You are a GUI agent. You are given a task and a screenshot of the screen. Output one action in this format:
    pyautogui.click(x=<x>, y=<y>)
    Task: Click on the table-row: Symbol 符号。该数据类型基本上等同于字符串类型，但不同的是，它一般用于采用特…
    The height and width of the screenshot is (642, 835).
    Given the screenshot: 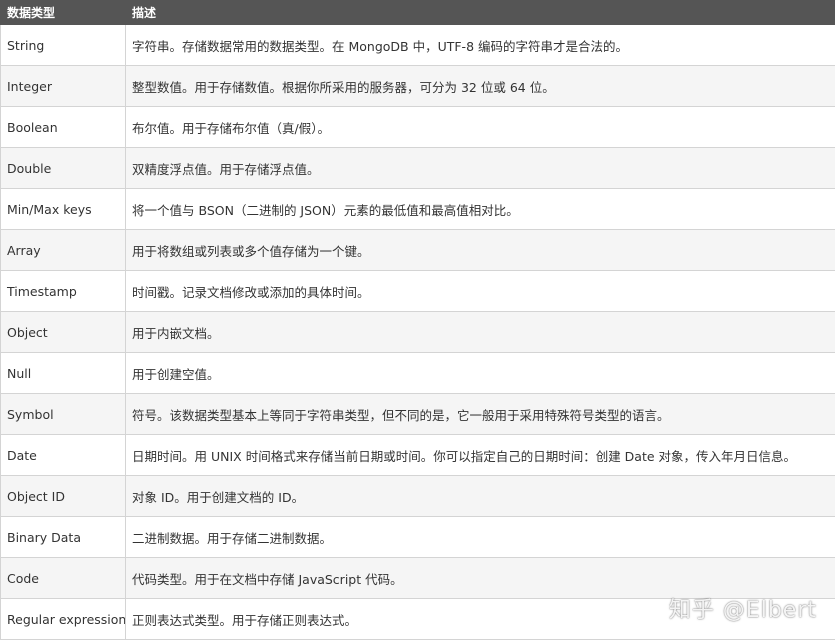 What is the action you would take?
    pyautogui.click(x=417, y=414)
    